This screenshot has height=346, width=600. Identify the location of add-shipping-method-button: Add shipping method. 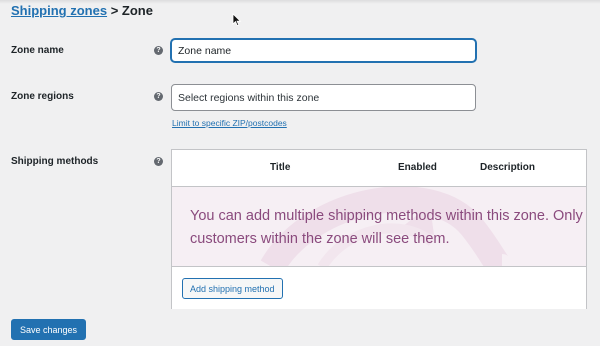
(232, 288).